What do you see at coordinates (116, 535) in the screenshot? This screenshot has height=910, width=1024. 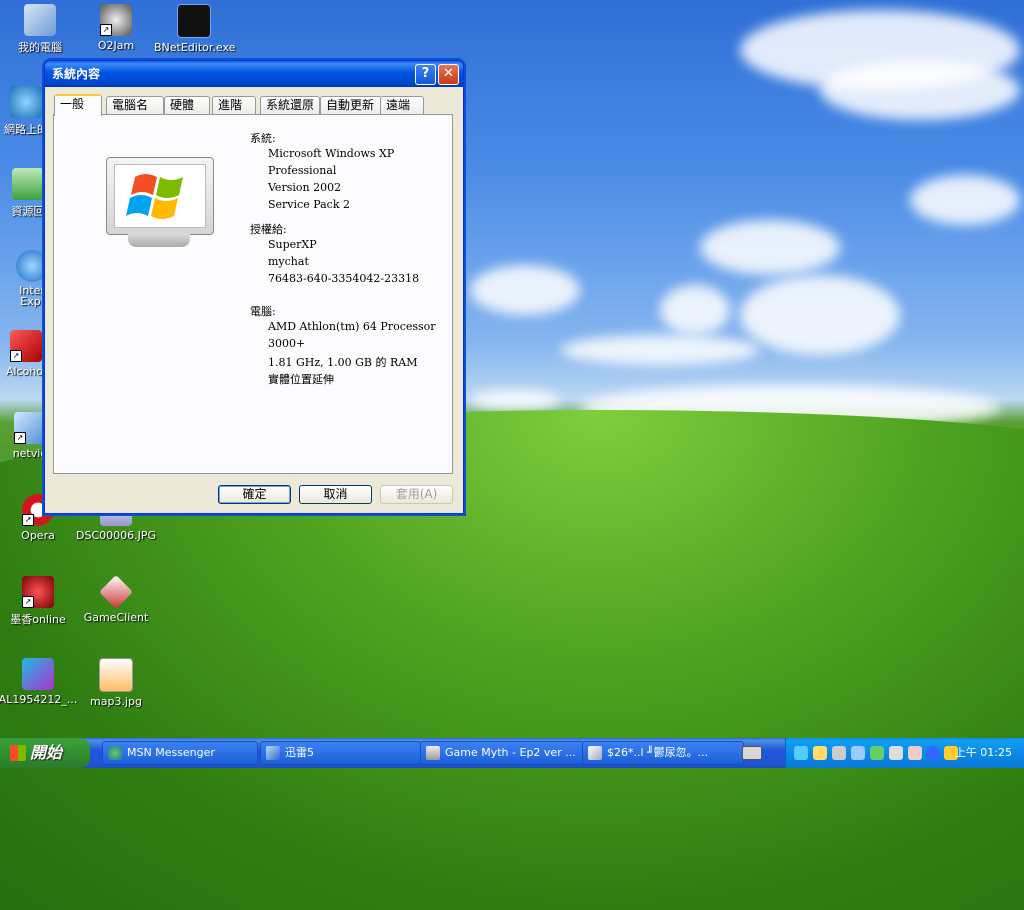 I see `desktop-icon-label: DSC00006.JPG` at bounding box center [116, 535].